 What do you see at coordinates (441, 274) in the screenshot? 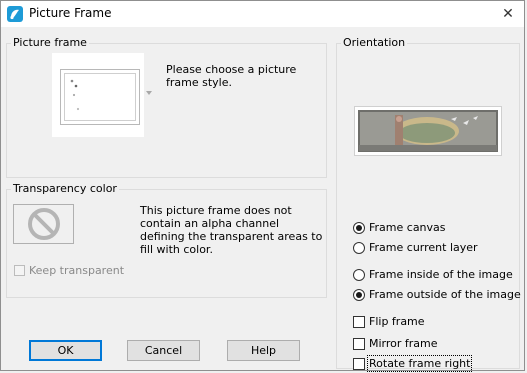
I see `frame-inside-label: Frame inside of the image` at bounding box center [441, 274].